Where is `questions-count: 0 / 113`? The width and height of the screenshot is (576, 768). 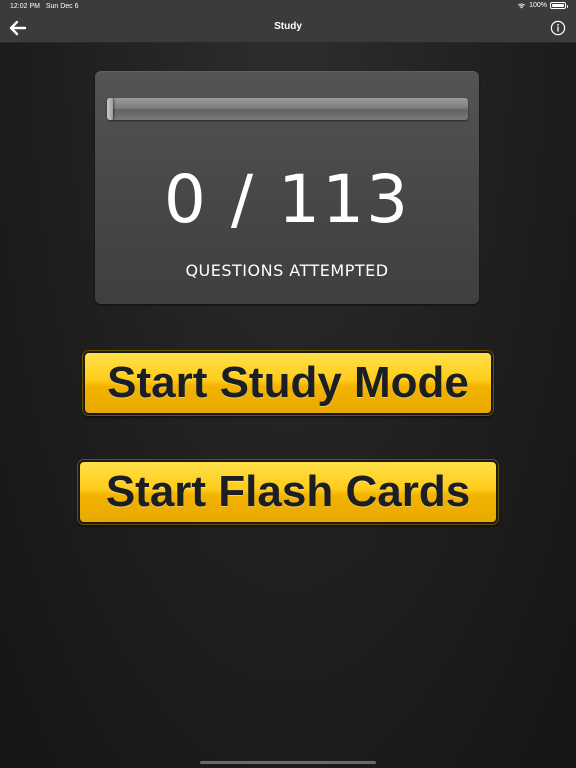 questions-count: 0 / 113 is located at coordinates (287, 199).